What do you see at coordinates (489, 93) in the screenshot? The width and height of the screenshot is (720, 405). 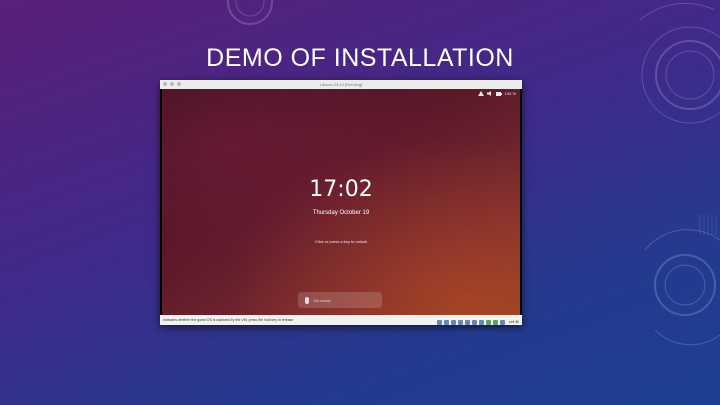 I see `volume-icon` at bounding box center [489, 93].